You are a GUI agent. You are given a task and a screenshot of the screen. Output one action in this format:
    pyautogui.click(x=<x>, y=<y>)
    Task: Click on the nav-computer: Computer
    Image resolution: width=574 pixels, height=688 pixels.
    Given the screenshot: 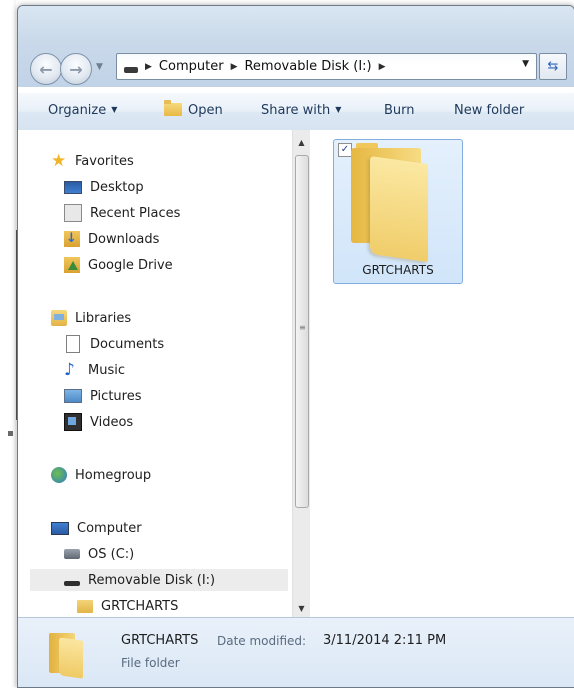 What is the action you would take?
    pyautogui.click(x=96, y=528)
    